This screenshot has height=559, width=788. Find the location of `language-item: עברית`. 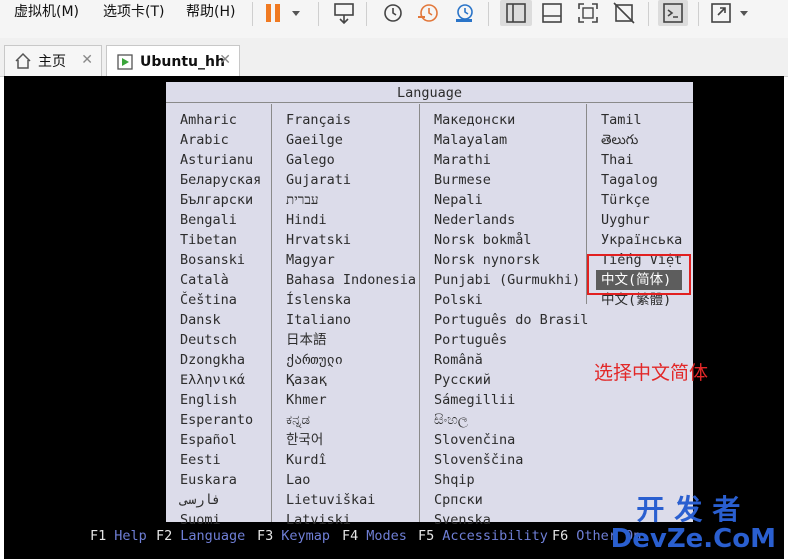

language-item: עברית is located at coordinates (351, 200).